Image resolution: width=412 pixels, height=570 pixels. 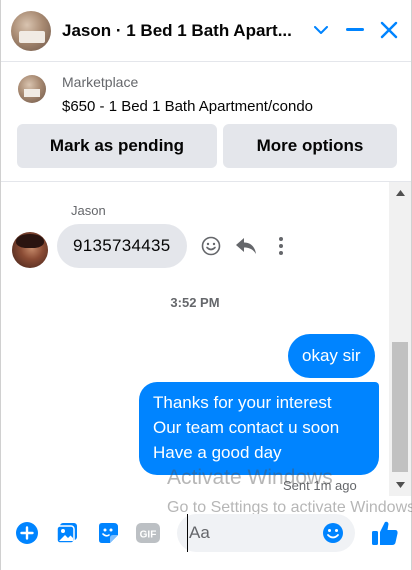 What do you see at coordinates (100, 82) in the screenshot?
I see `listing-source: Marketplace` at bounding box center [100, 82].